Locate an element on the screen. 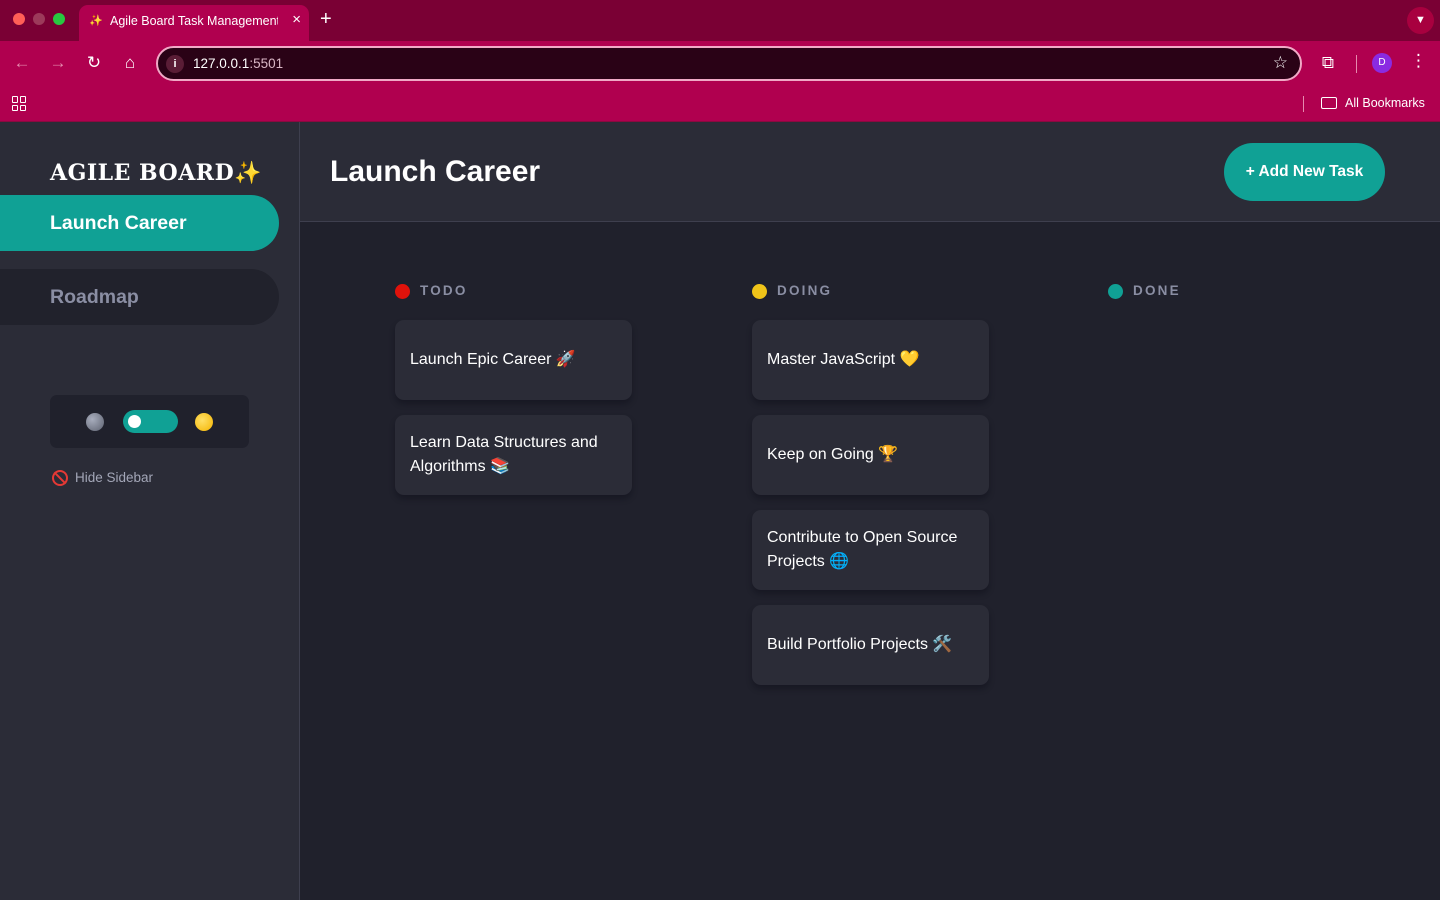  task-title: Master JavaScript 💛 is located at coordinates (843, 359).